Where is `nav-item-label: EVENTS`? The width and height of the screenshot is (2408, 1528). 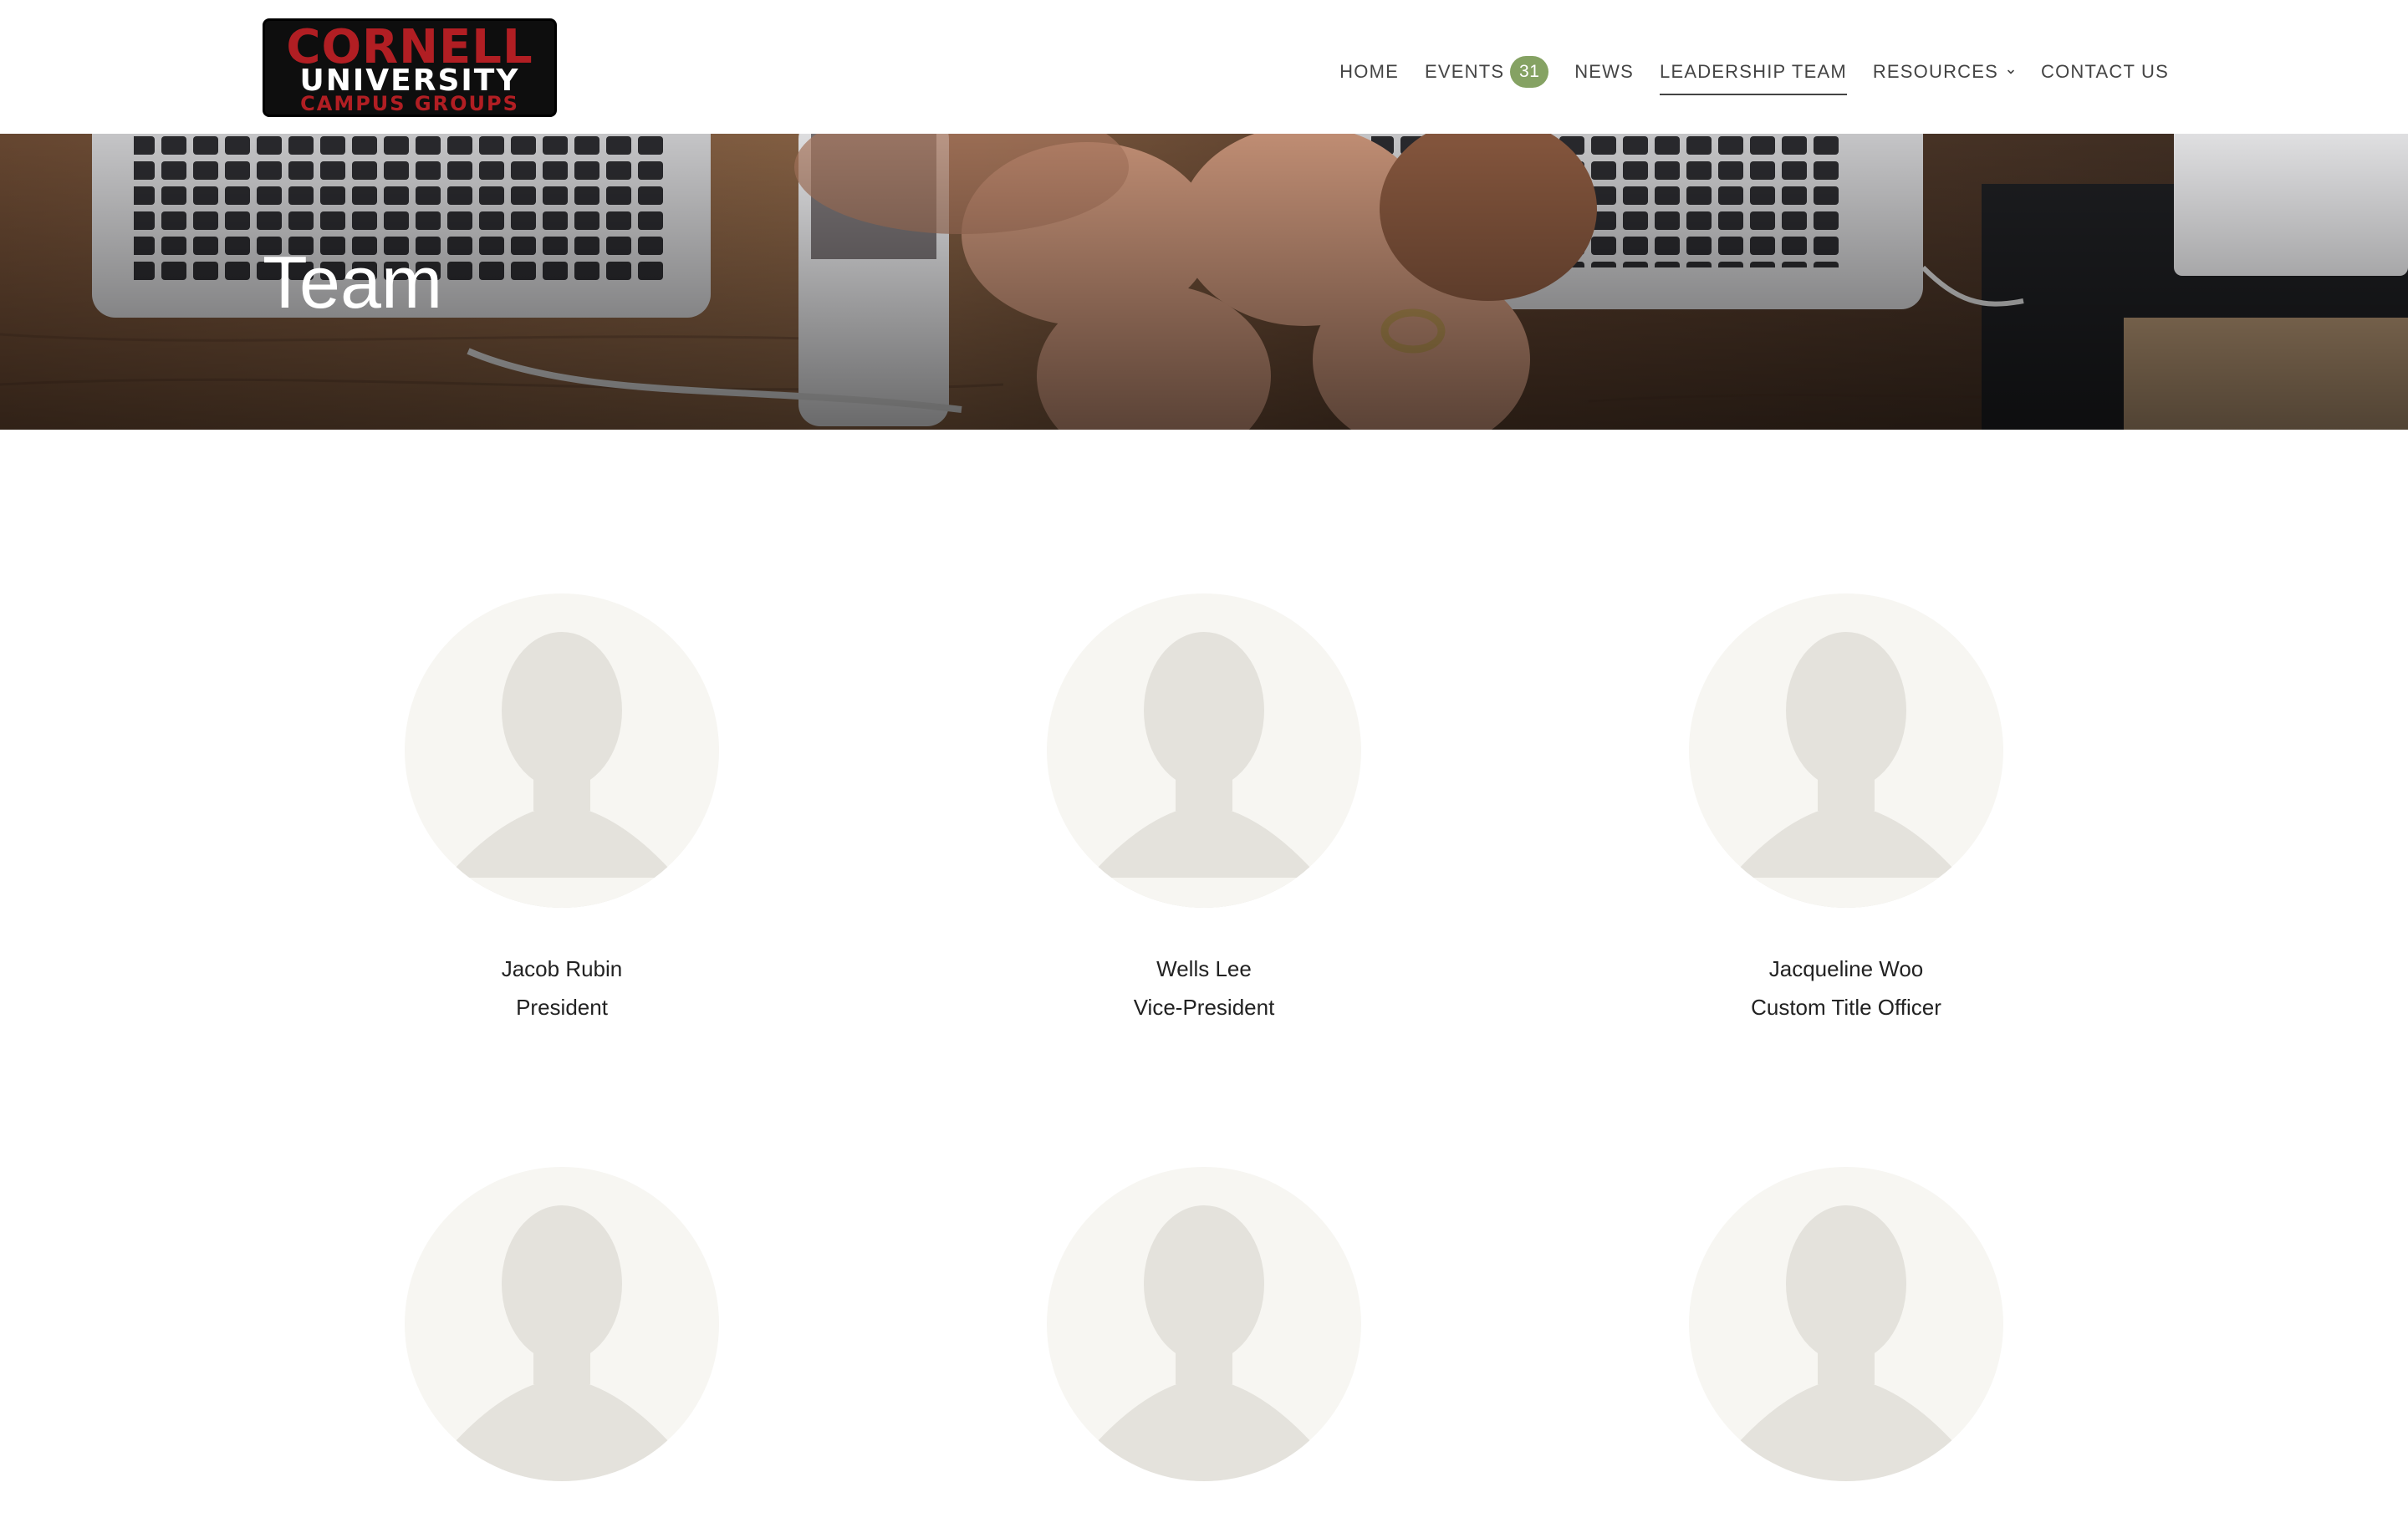
nav-item-label: EVENTS is located at coordinates (1465, 71).